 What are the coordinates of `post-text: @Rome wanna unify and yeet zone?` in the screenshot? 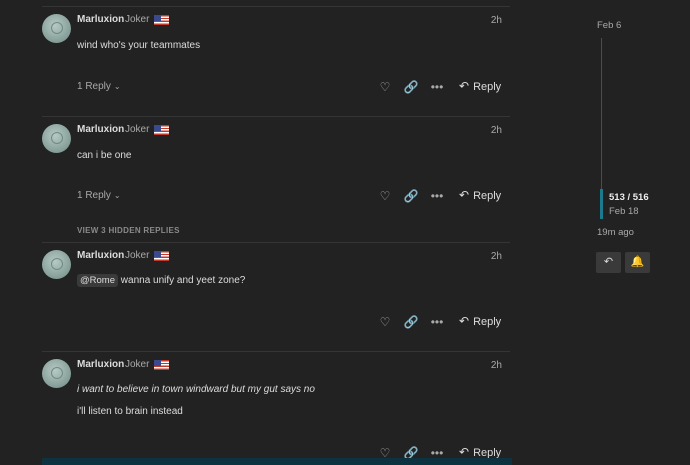 It's located at (161, 280).